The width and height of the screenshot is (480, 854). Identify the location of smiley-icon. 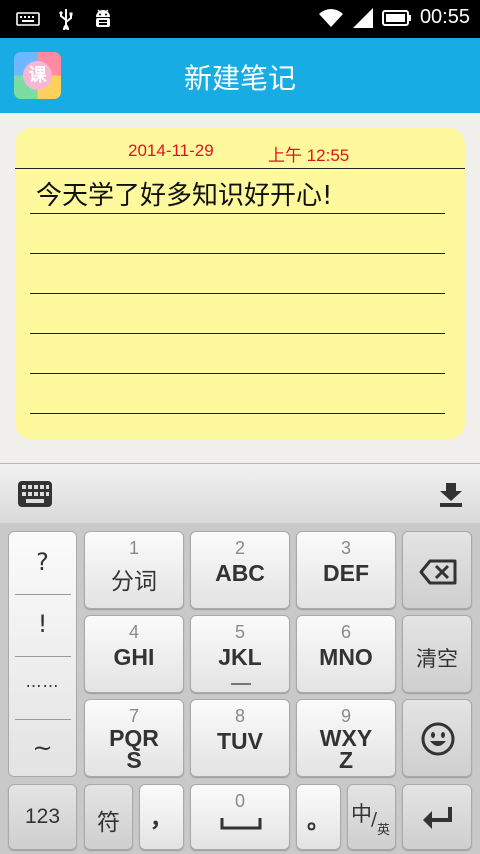
(438, 739).